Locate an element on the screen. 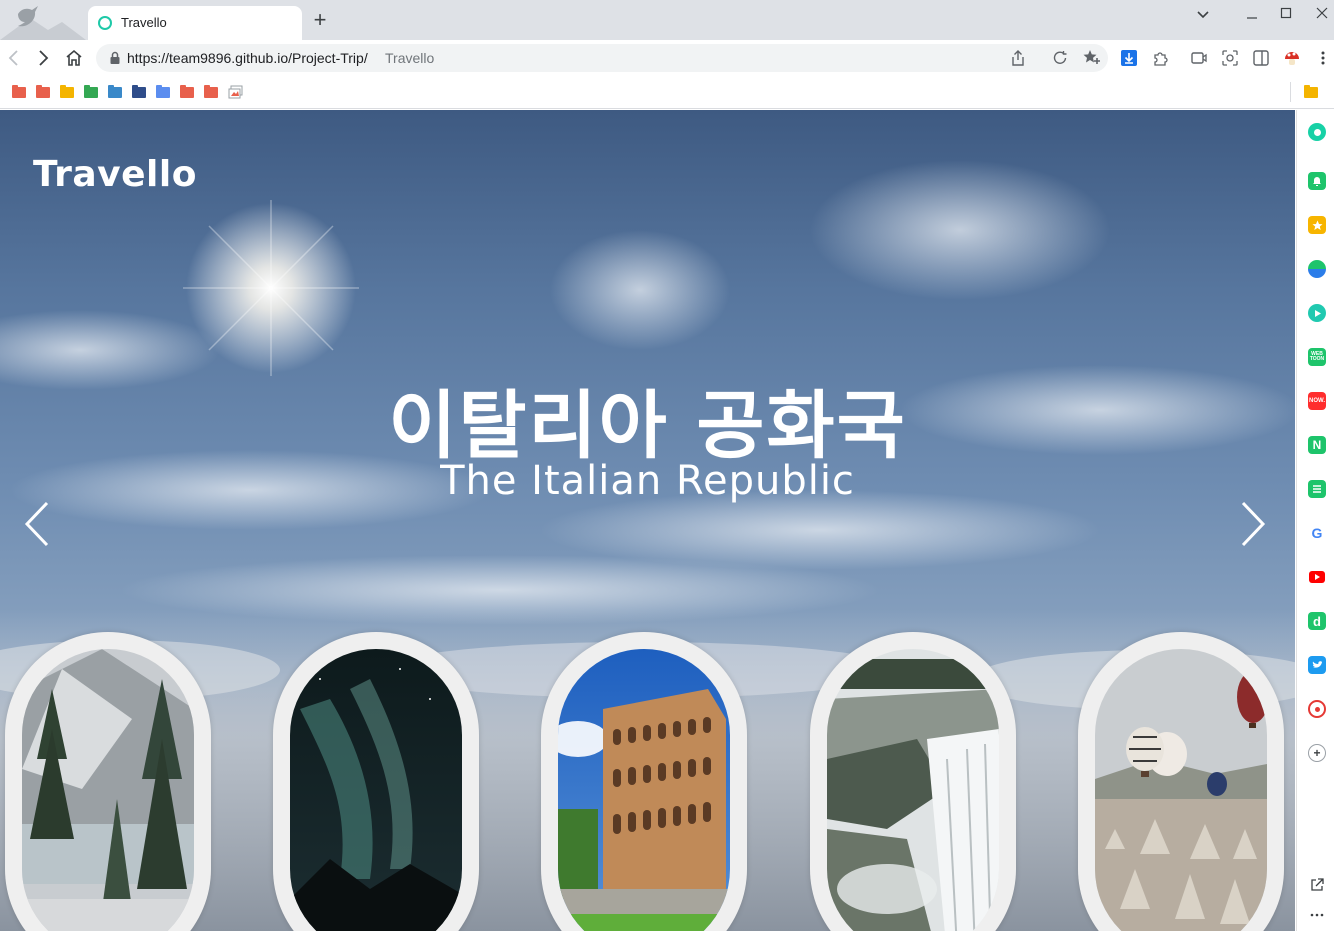 The image size is (1334, 931). sidebar-toggle-icon is located at coordinates (1261, 58).